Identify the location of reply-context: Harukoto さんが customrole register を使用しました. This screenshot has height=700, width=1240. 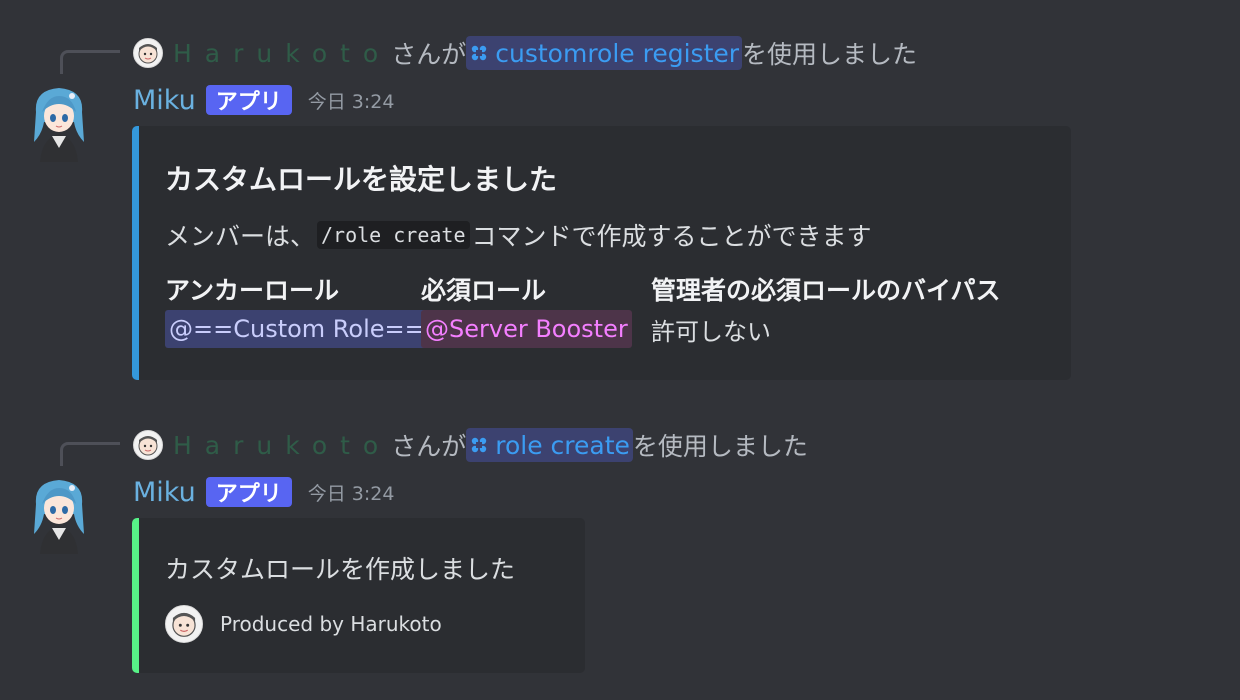
(525, 53).